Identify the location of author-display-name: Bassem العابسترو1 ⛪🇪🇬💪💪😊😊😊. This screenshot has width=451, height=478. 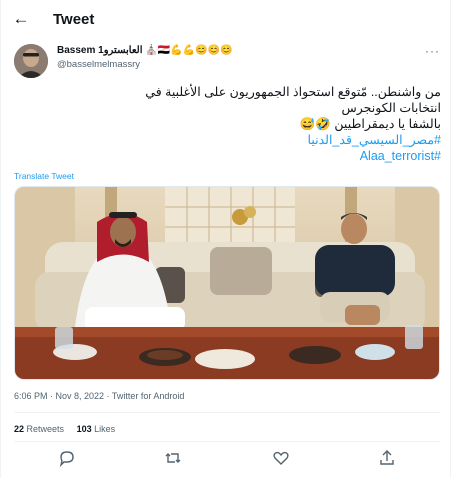
(227, 52).